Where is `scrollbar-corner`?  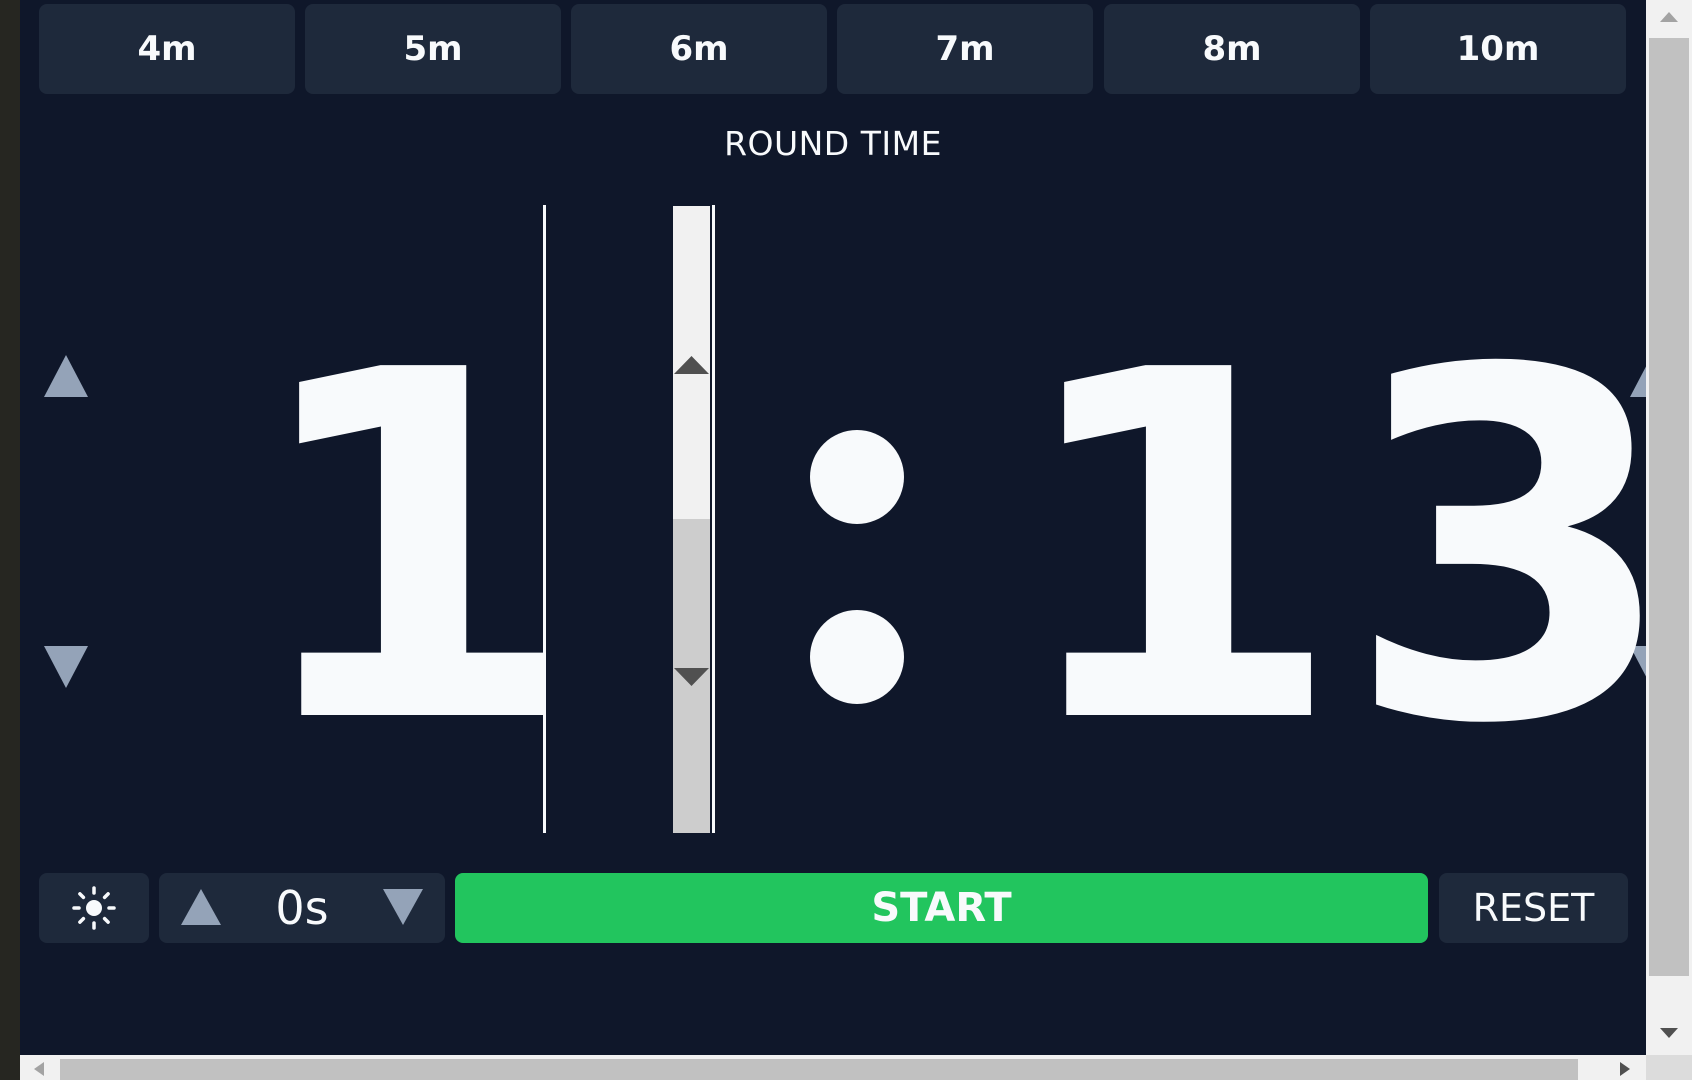 scrollbar-corner is located at coordinates (1669, 1067).